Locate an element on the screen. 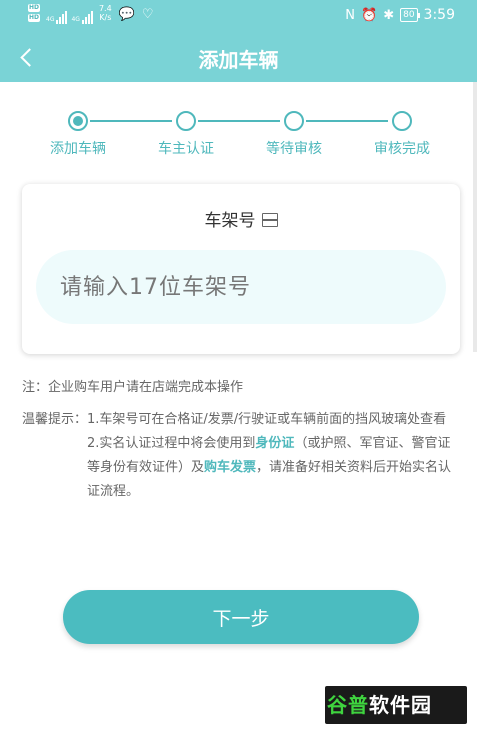  status-right: N ⏰ ✱ 80 3:59 is located at coordinates (400, 15).